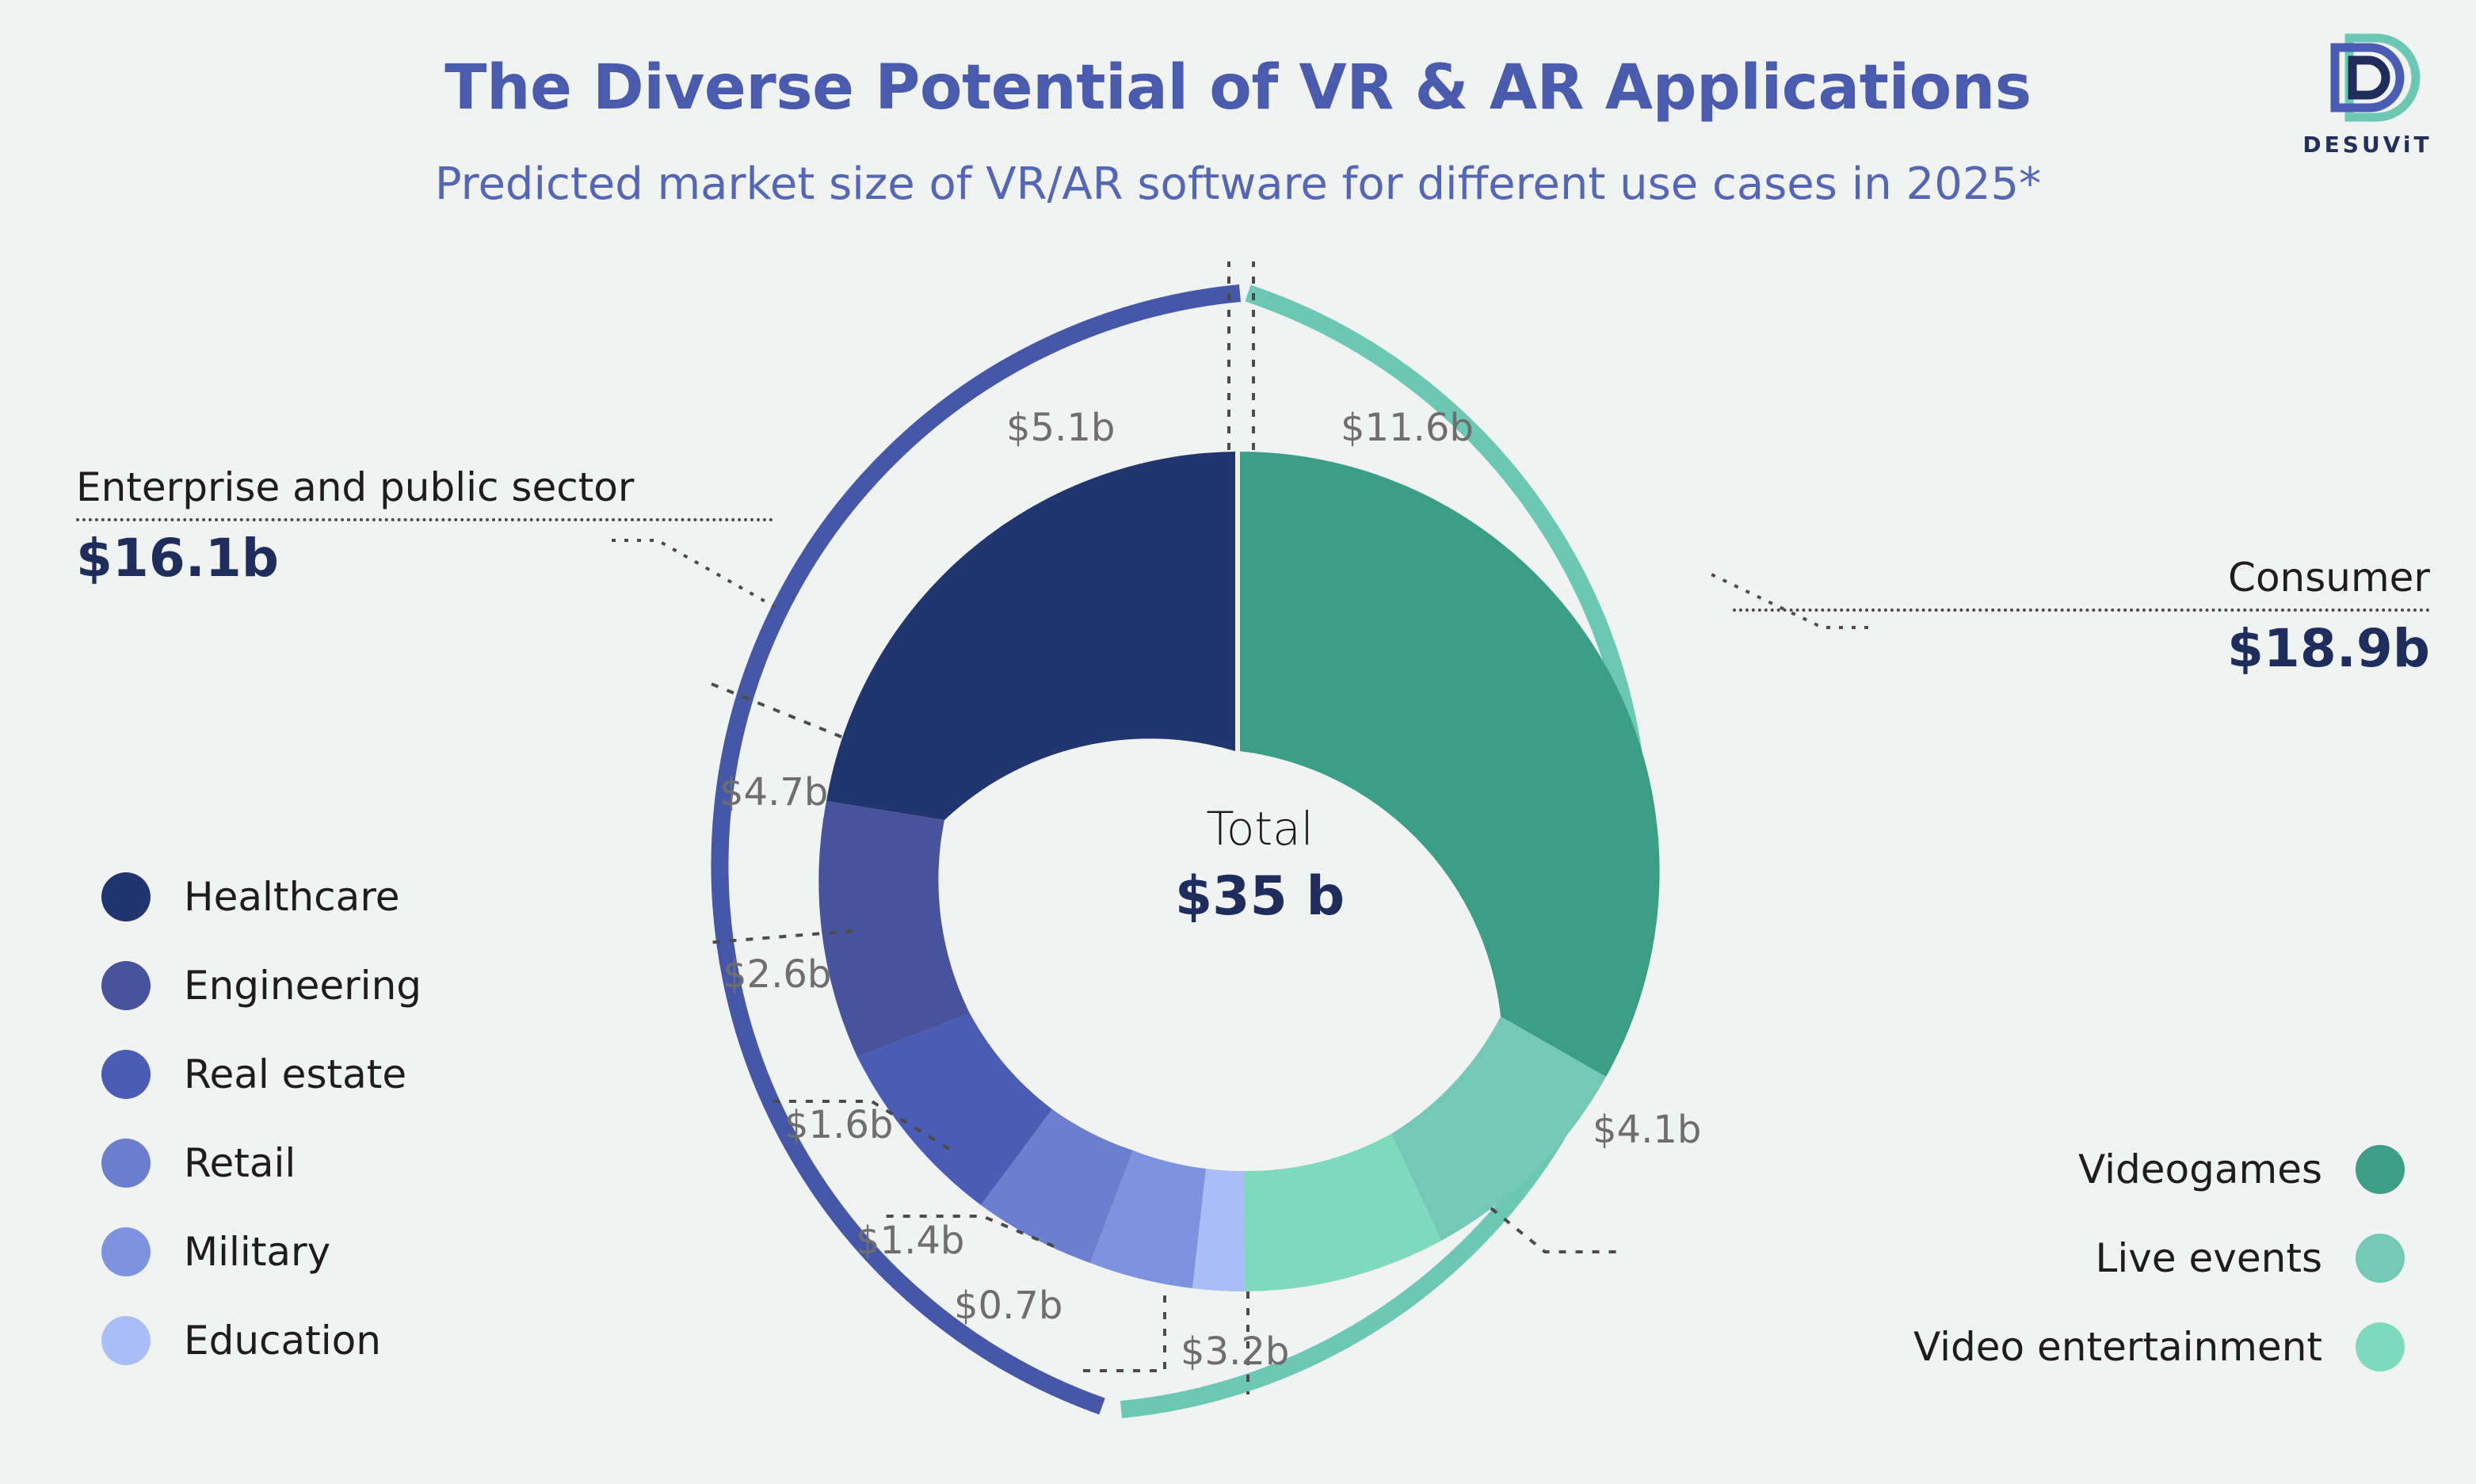  I want to click on legend-label-healthcare: Healthcare, so click(292, 897).